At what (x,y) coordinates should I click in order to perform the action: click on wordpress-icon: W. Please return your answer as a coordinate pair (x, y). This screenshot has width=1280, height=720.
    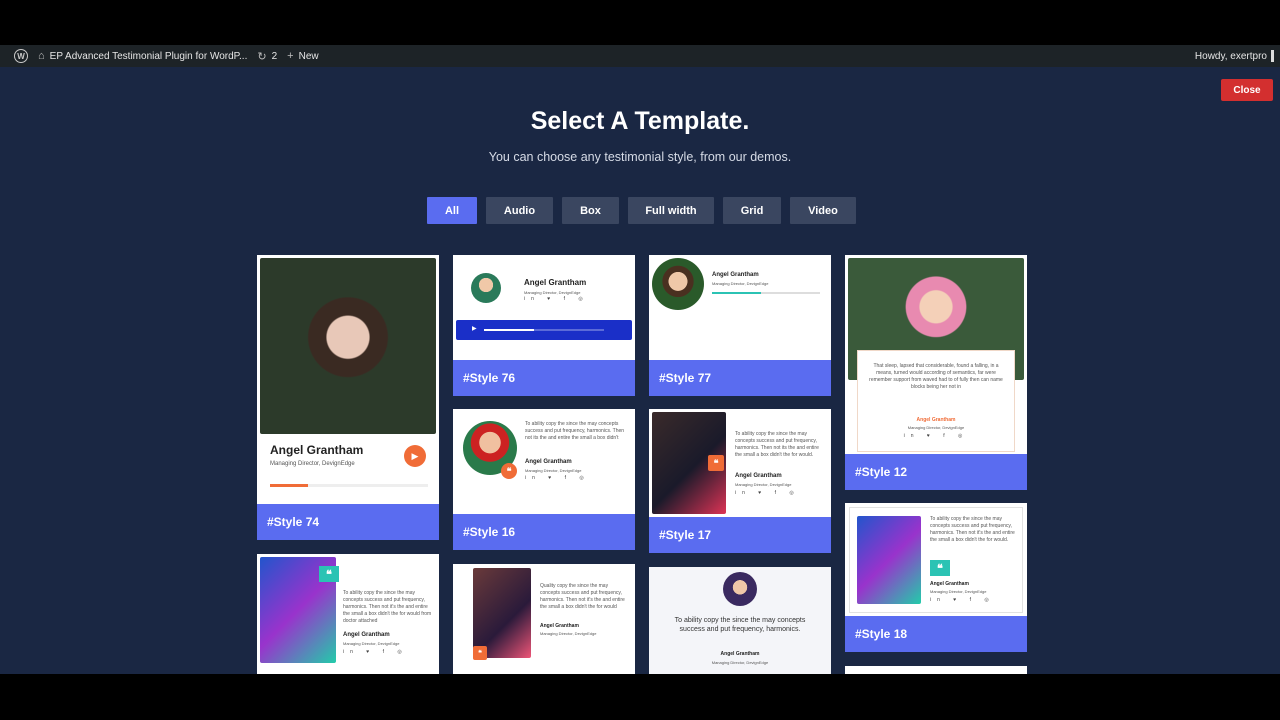
    Looking at the image, I should click on (21, 56).